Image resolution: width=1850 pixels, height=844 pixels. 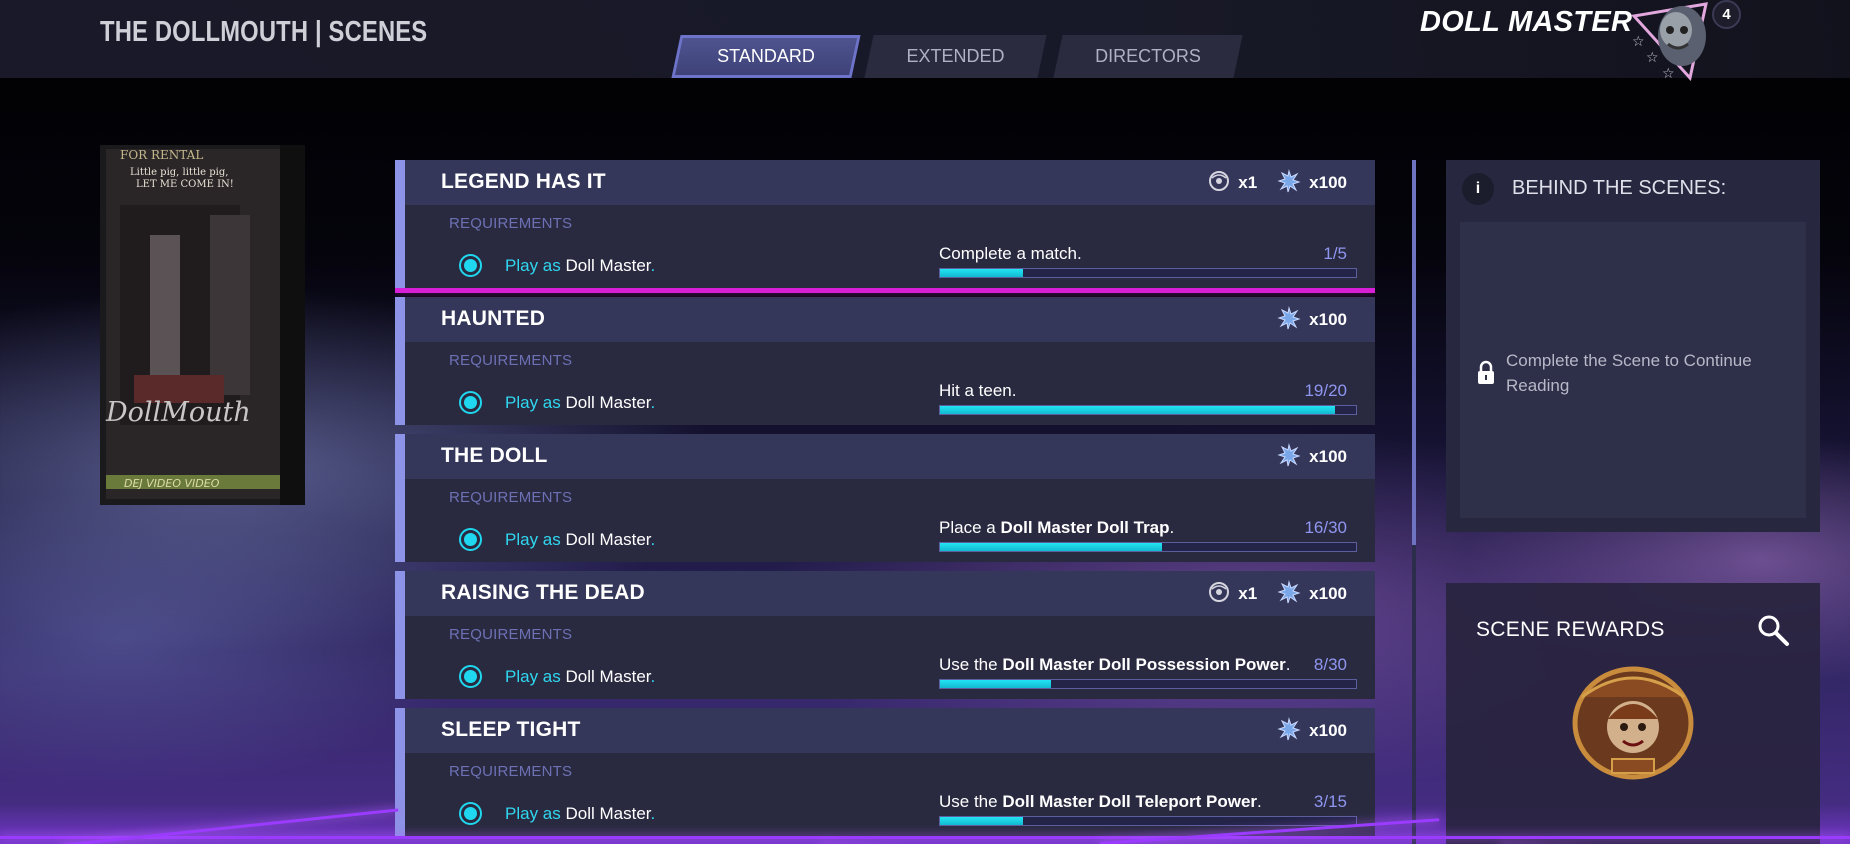 I want to click on task-text: Complete a match., so click(x=1010, y=254).